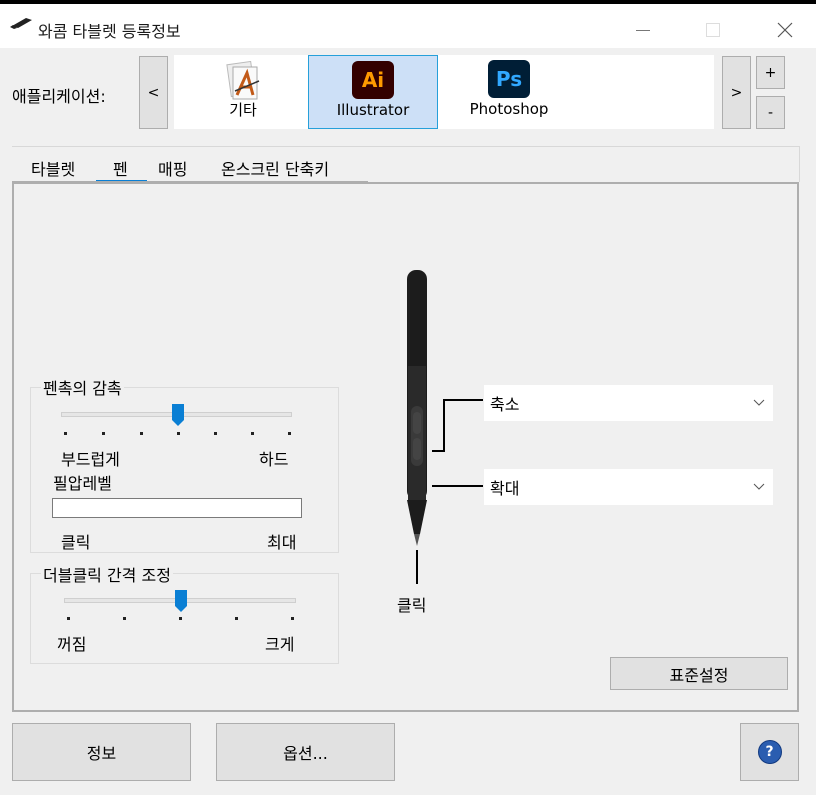 This screenshot has width=816, height=795. What do you see at coordinates (405, 146) in the screenshot?
I see `tab-strip-top-line` at bounding box center [405, 146].